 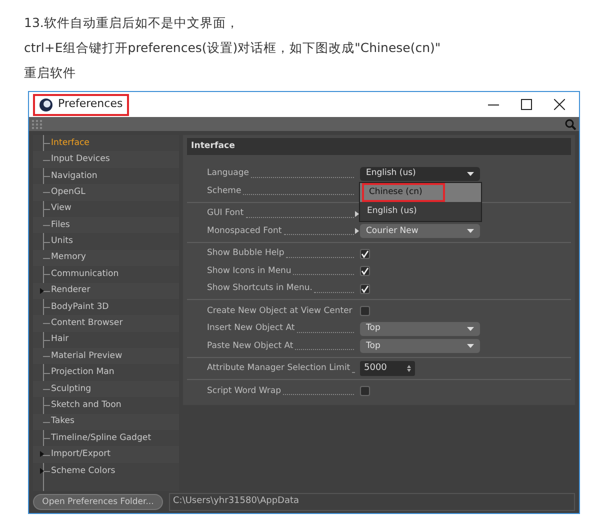 What do you see at coordinates (259, 289) in the screenshot?
I see `setting-label: Show Shortcuts in Menu.` at bounding box center [259, 289].